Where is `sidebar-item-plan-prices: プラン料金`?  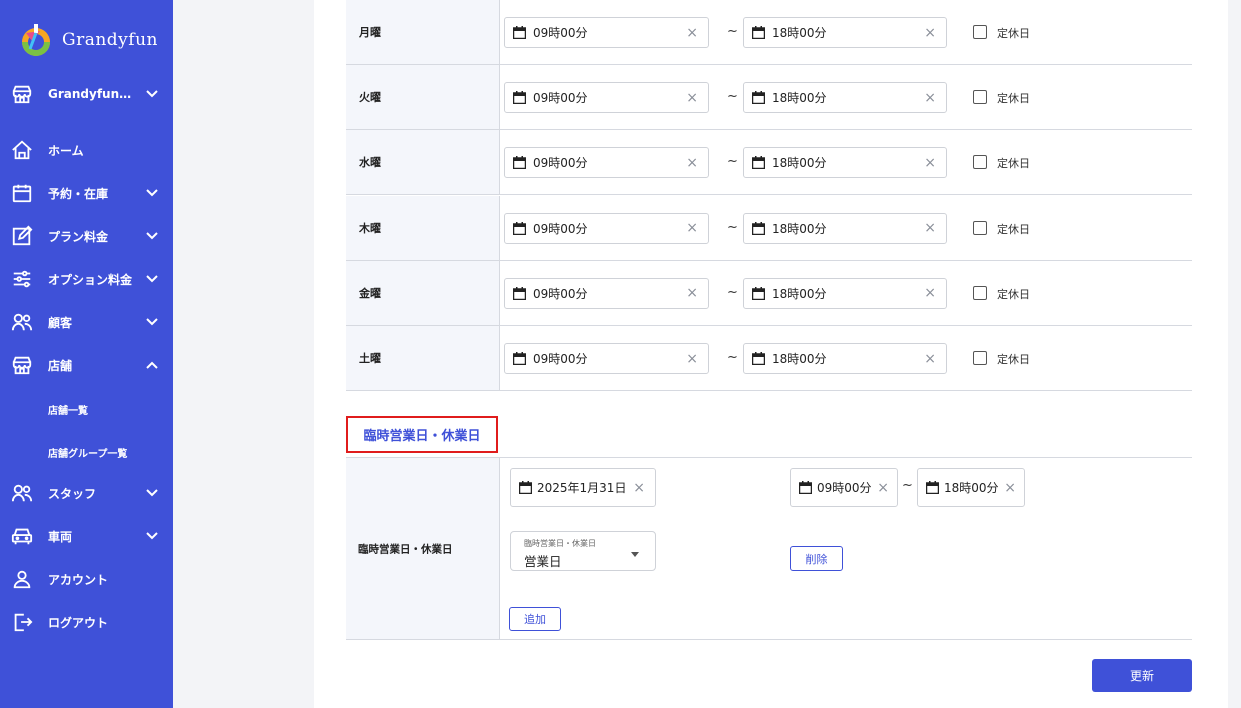 sidebar-item-plan-prices: プラン料金 is located at coordinates (86, 236).